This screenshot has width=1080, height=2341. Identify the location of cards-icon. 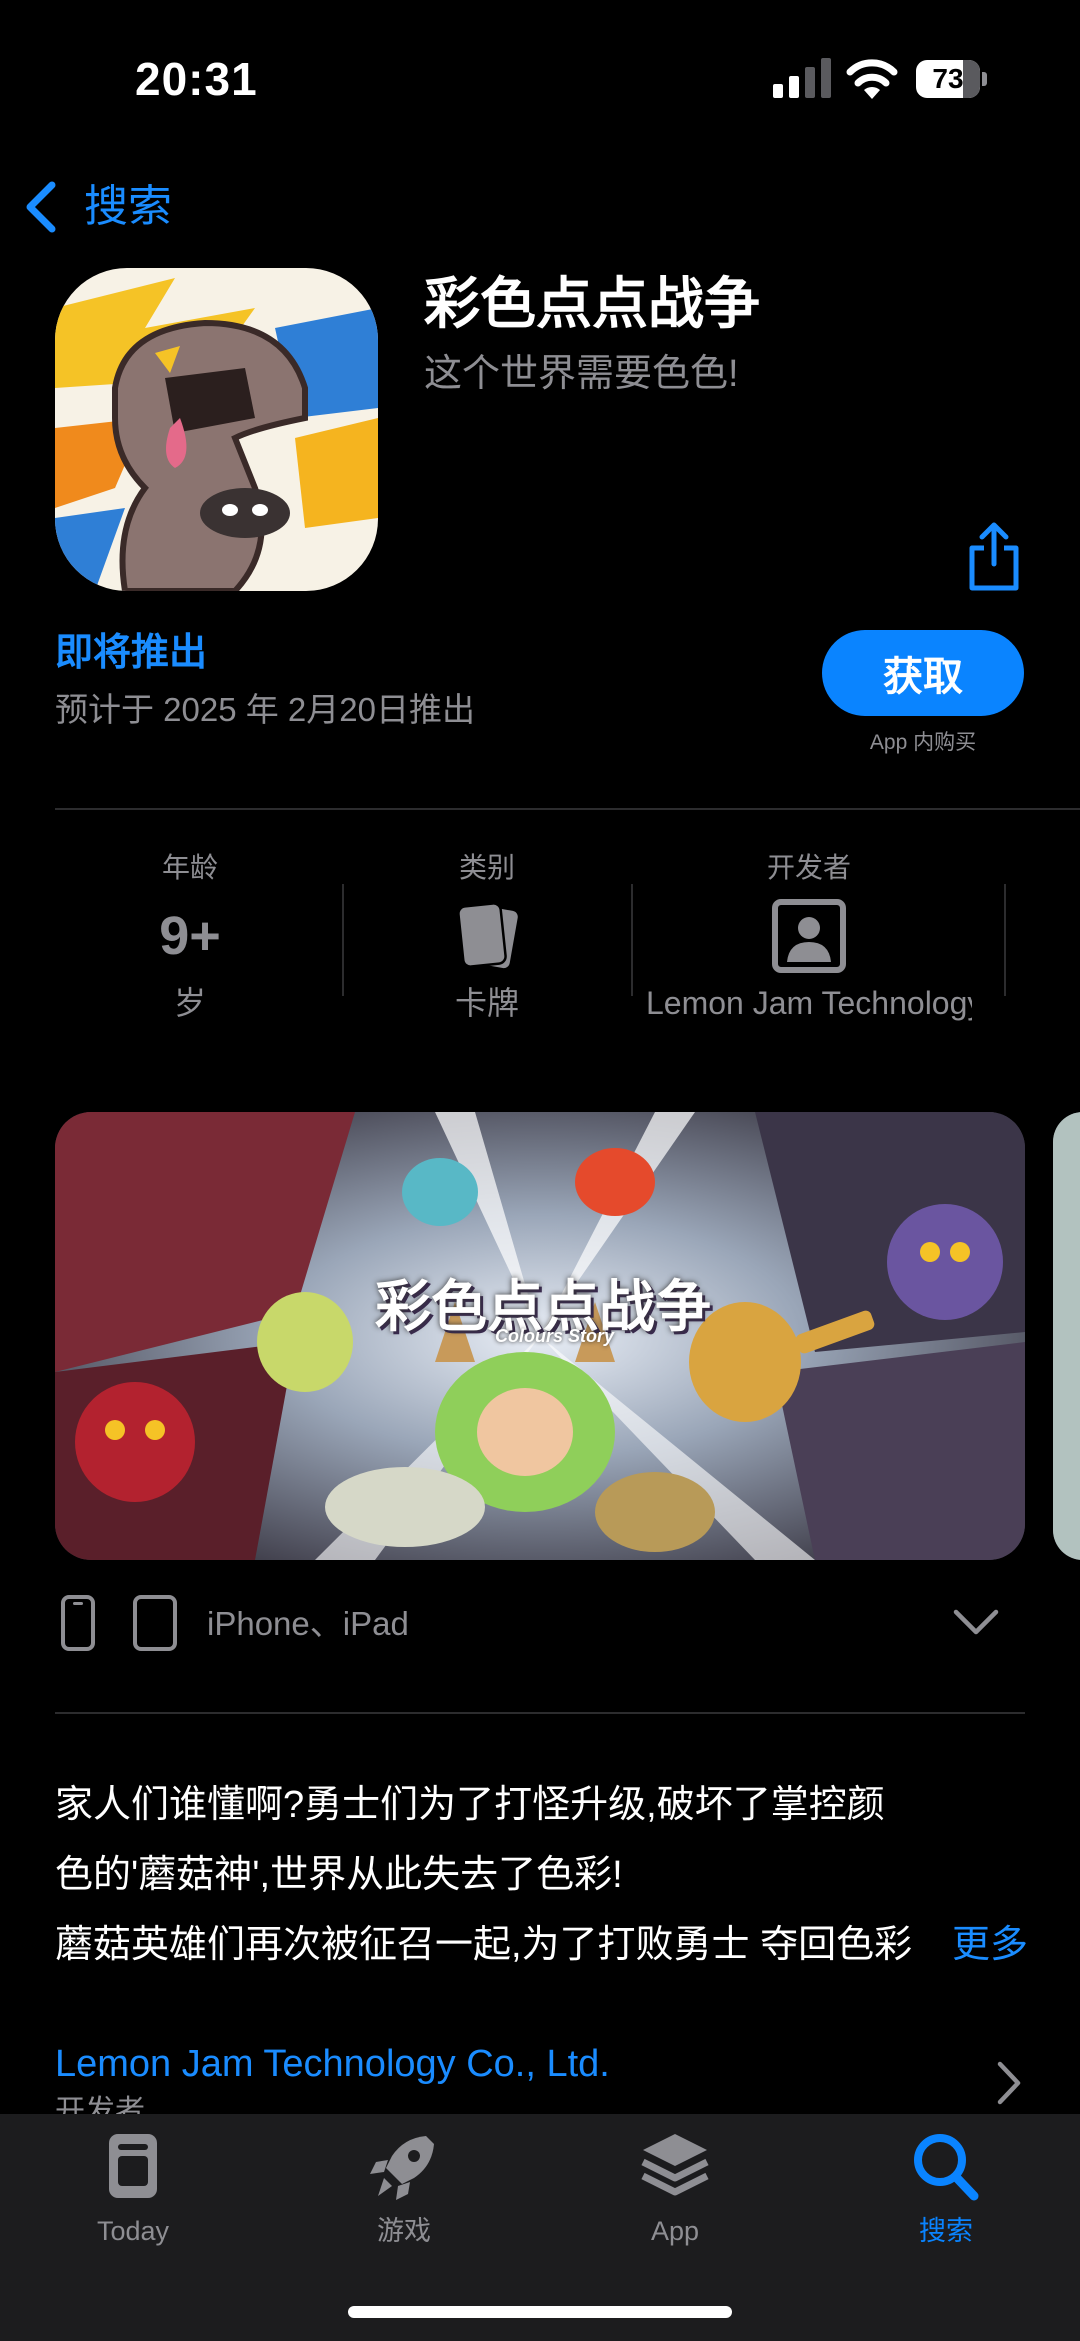
(487, 935).